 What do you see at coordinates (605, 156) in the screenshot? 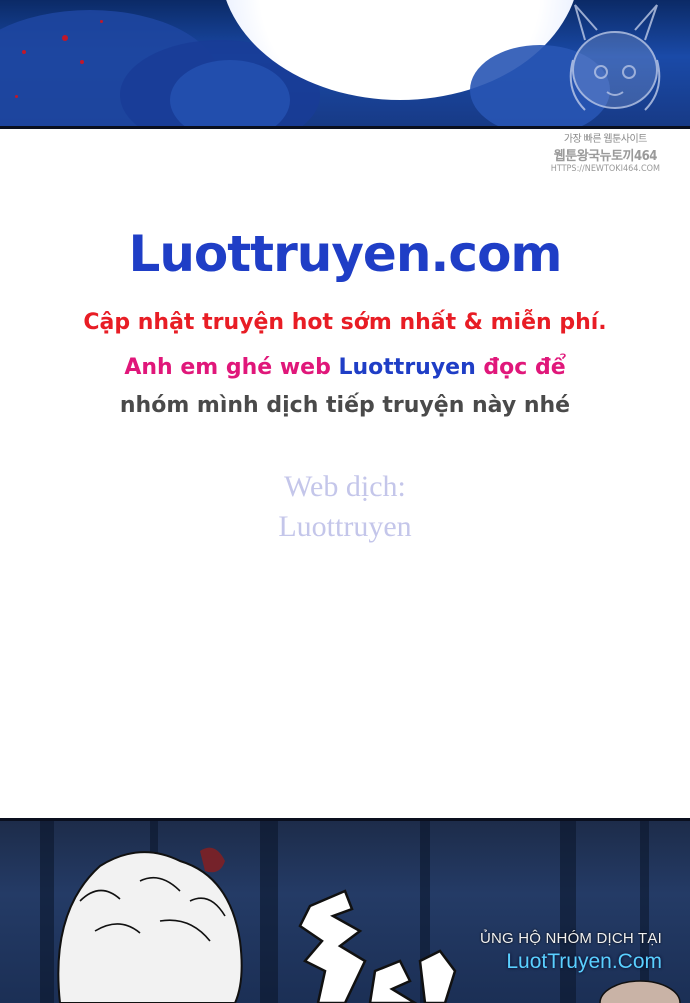
I see `watermark-line2: 웹툰왕국뉴토끼464` at bounding box center [605, 156].